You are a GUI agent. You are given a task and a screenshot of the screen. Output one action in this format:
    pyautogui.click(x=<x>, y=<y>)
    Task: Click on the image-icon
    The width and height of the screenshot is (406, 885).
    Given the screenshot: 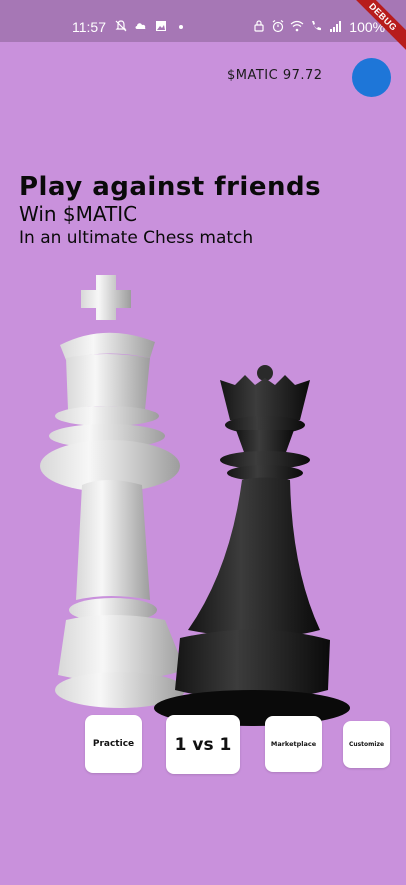 What is the action you would take?
    pyautogui.click(x=161, y=26)
    